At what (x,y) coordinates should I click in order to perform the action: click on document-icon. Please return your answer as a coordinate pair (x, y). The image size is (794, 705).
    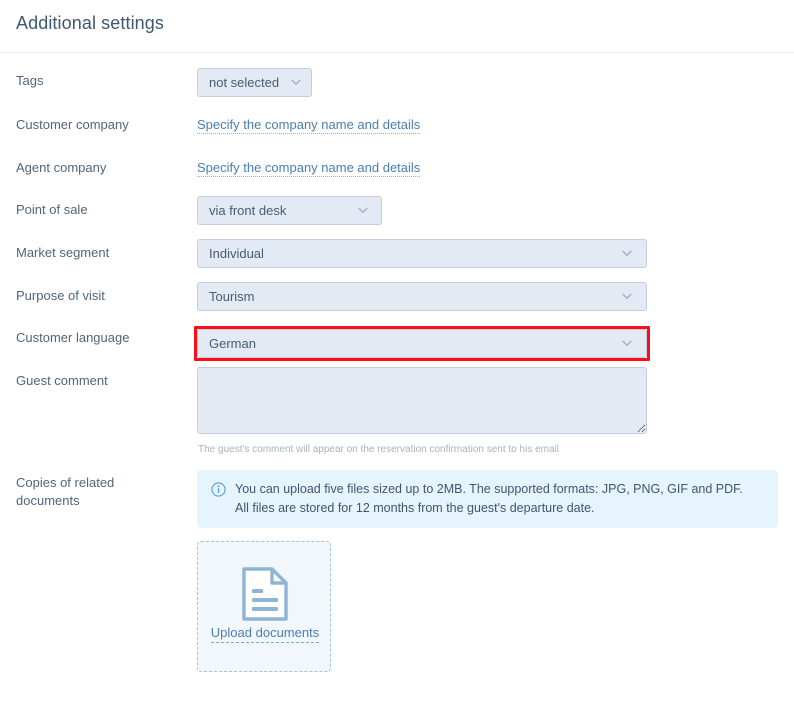
    Looking at the image, I should click on (265, 596).